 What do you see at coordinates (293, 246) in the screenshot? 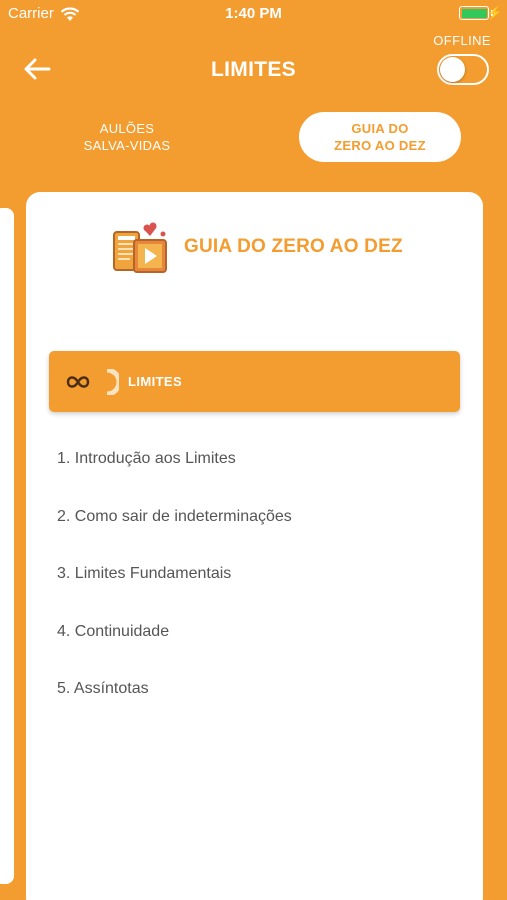
I see `guide-title: GUIA DO ZERO AO DEZ` at bounding box center [293, 246].